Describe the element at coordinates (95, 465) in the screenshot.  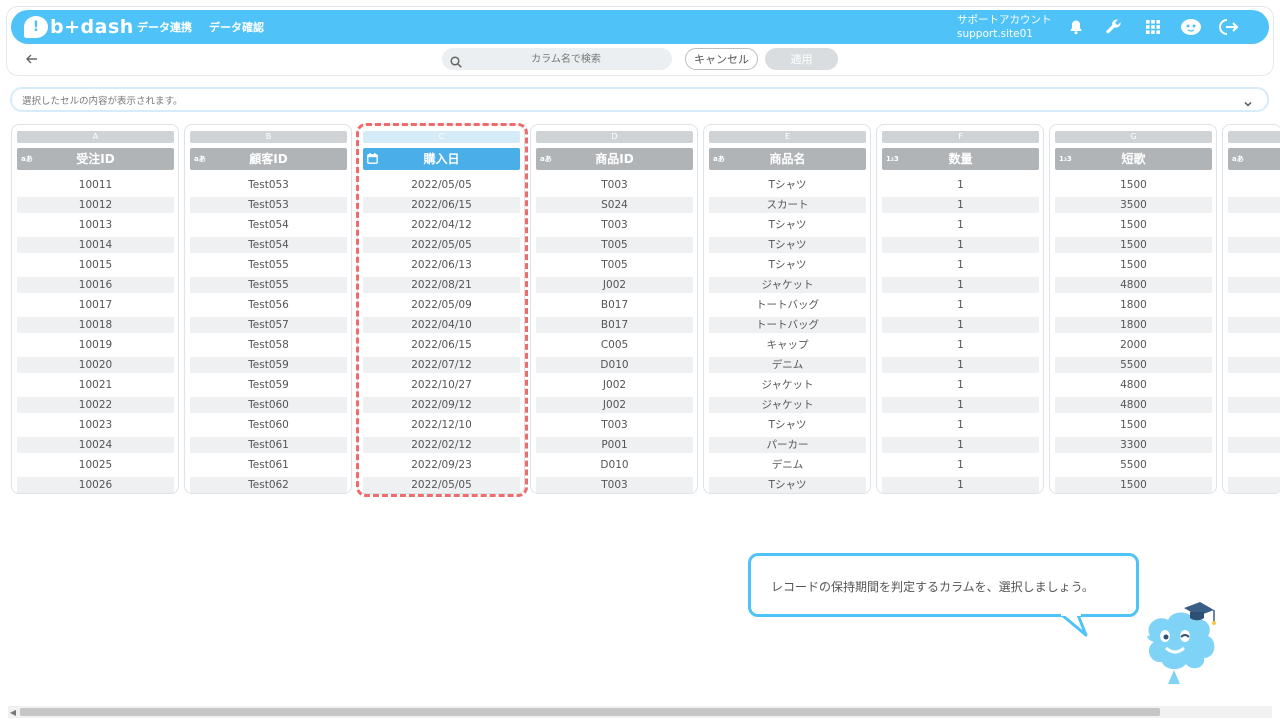
I see `table-cell: 10025` at that location.